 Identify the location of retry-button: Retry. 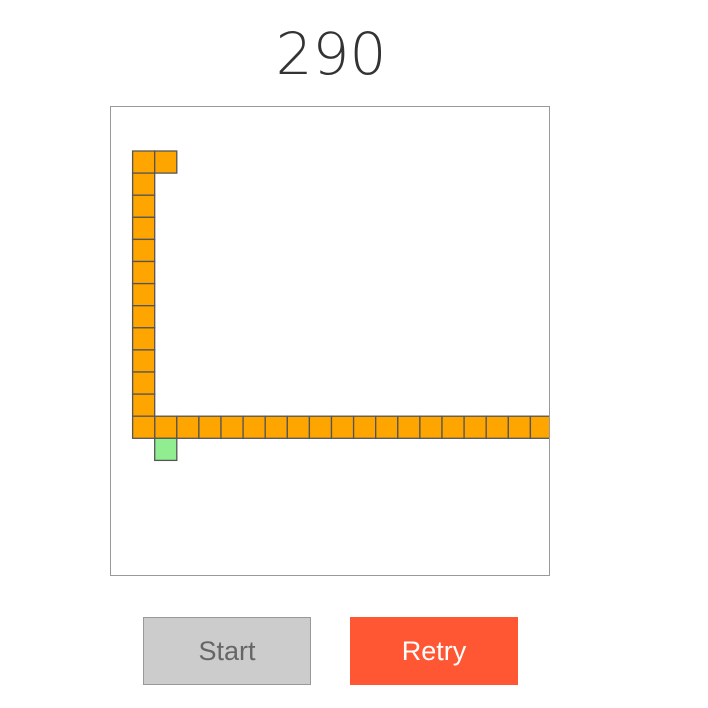
(434, 651).